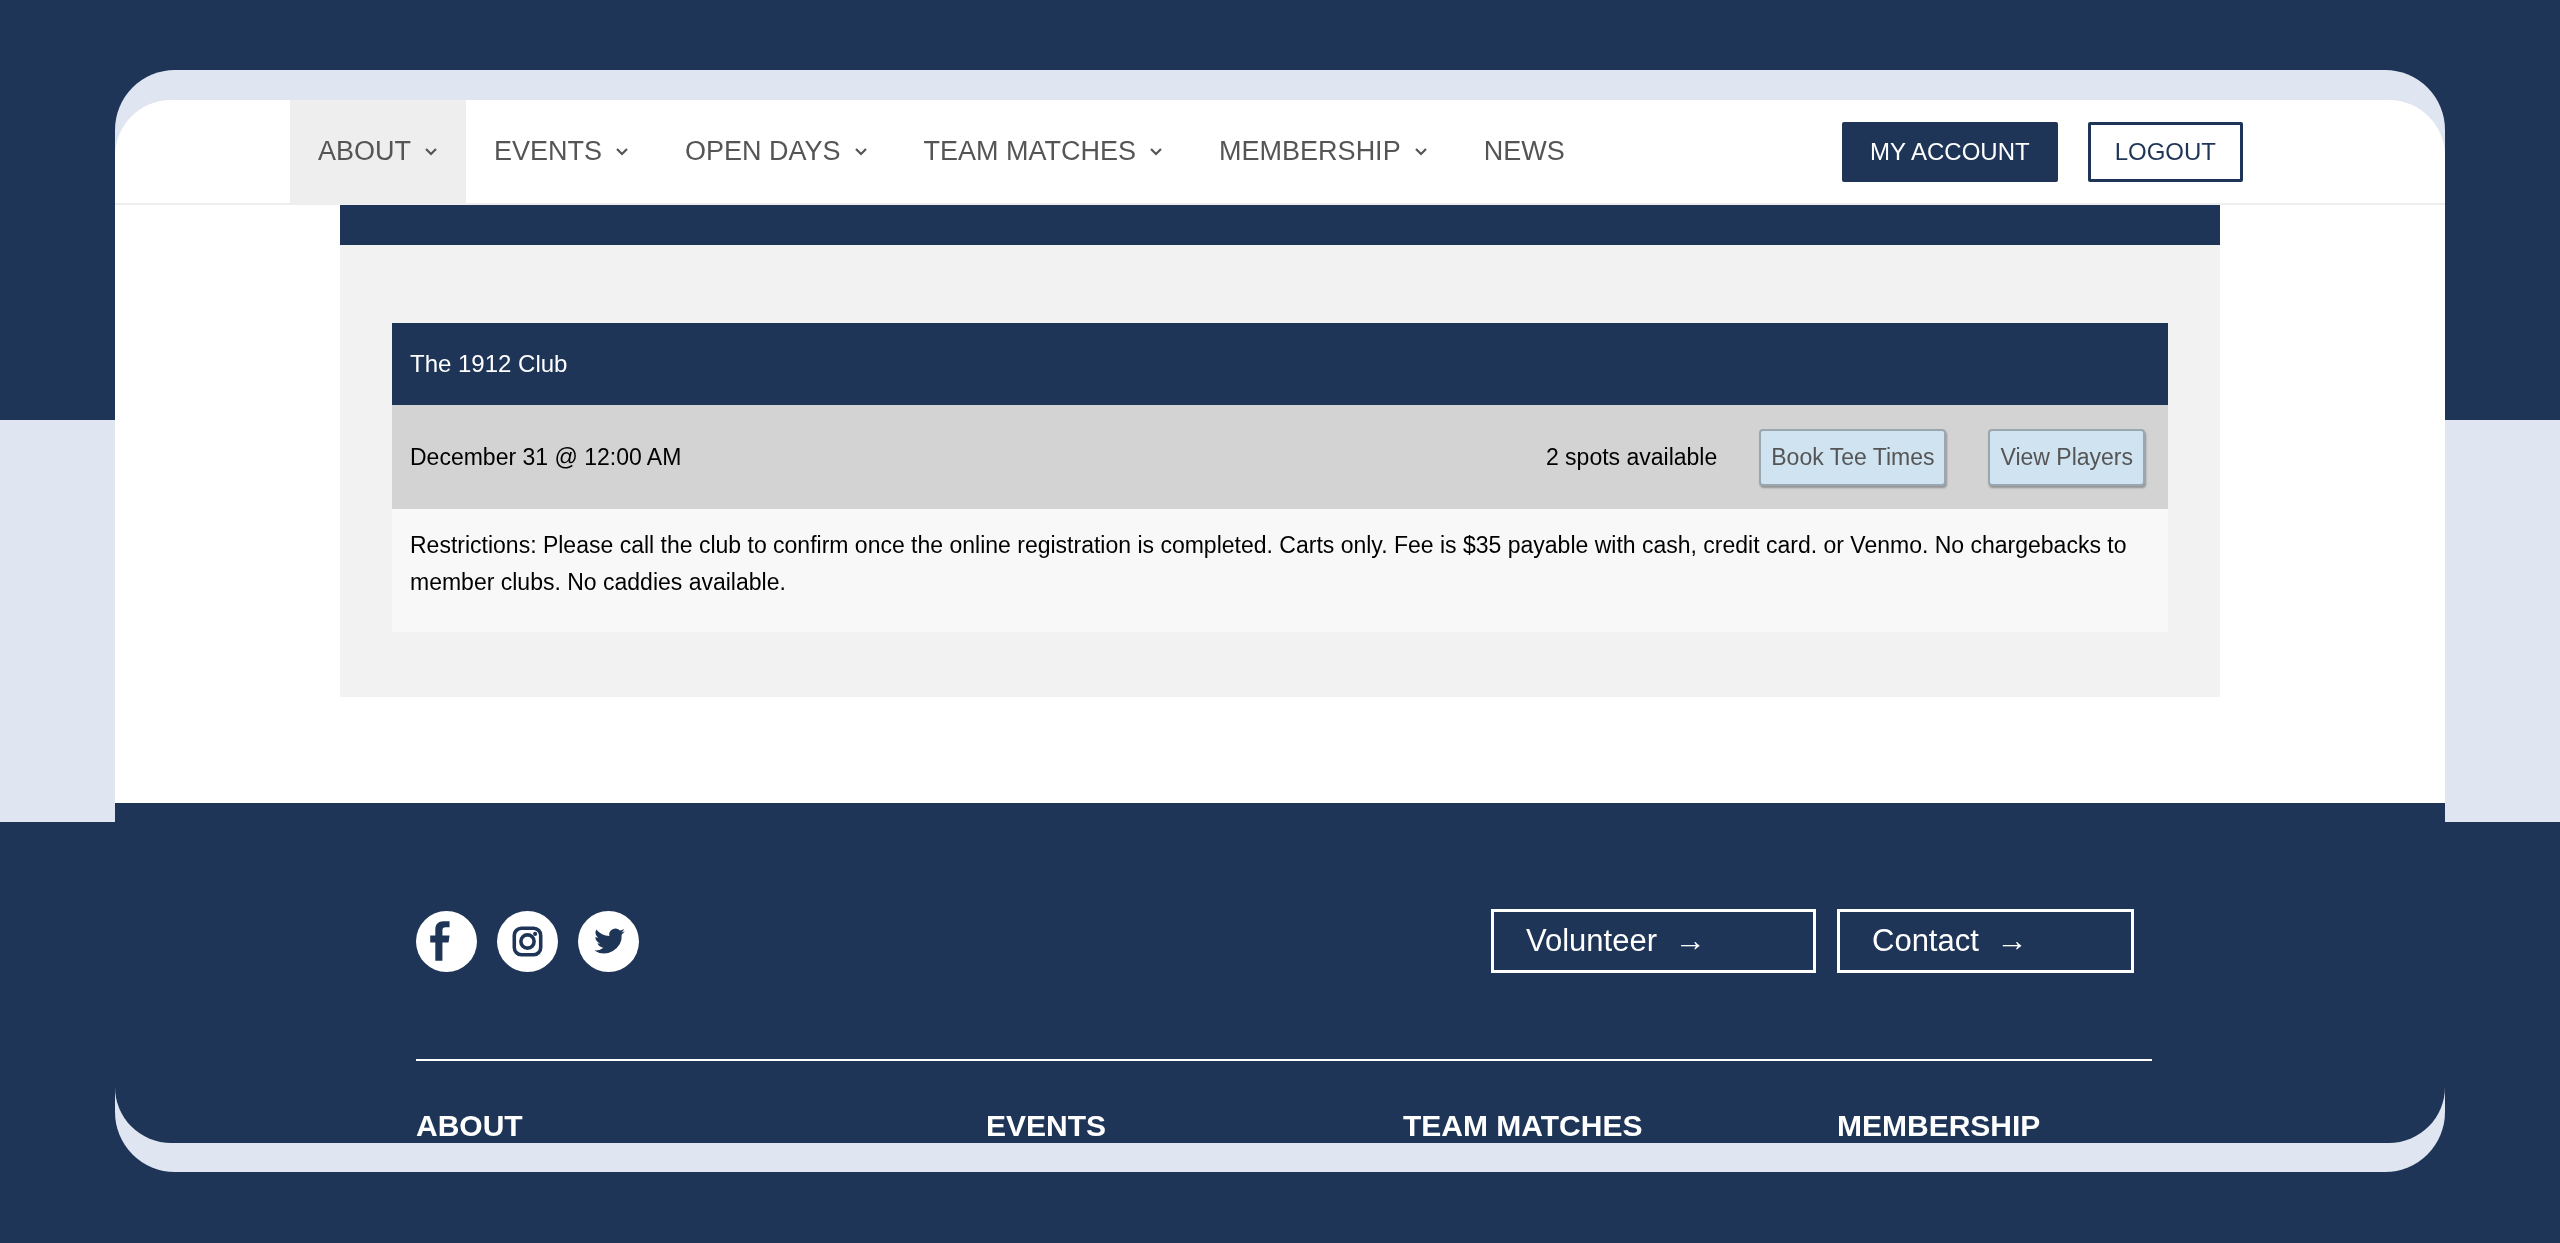  What do you see at coordinates (527, 941) in the screenshot?
I see `instagram-icon` at bounding box center [527, 941].